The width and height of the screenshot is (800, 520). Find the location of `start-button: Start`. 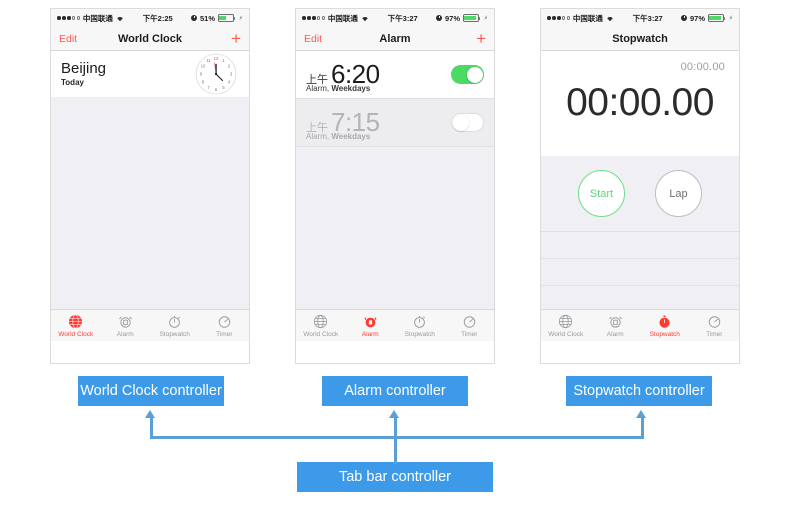

start-button: Start is located at coordinates (601, 193).